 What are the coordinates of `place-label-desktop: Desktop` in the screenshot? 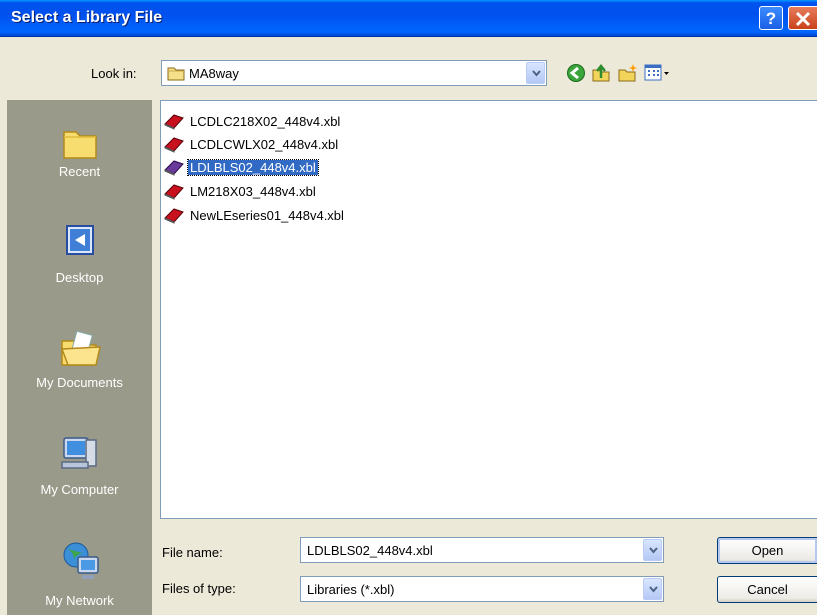 It's located at (79, 277).